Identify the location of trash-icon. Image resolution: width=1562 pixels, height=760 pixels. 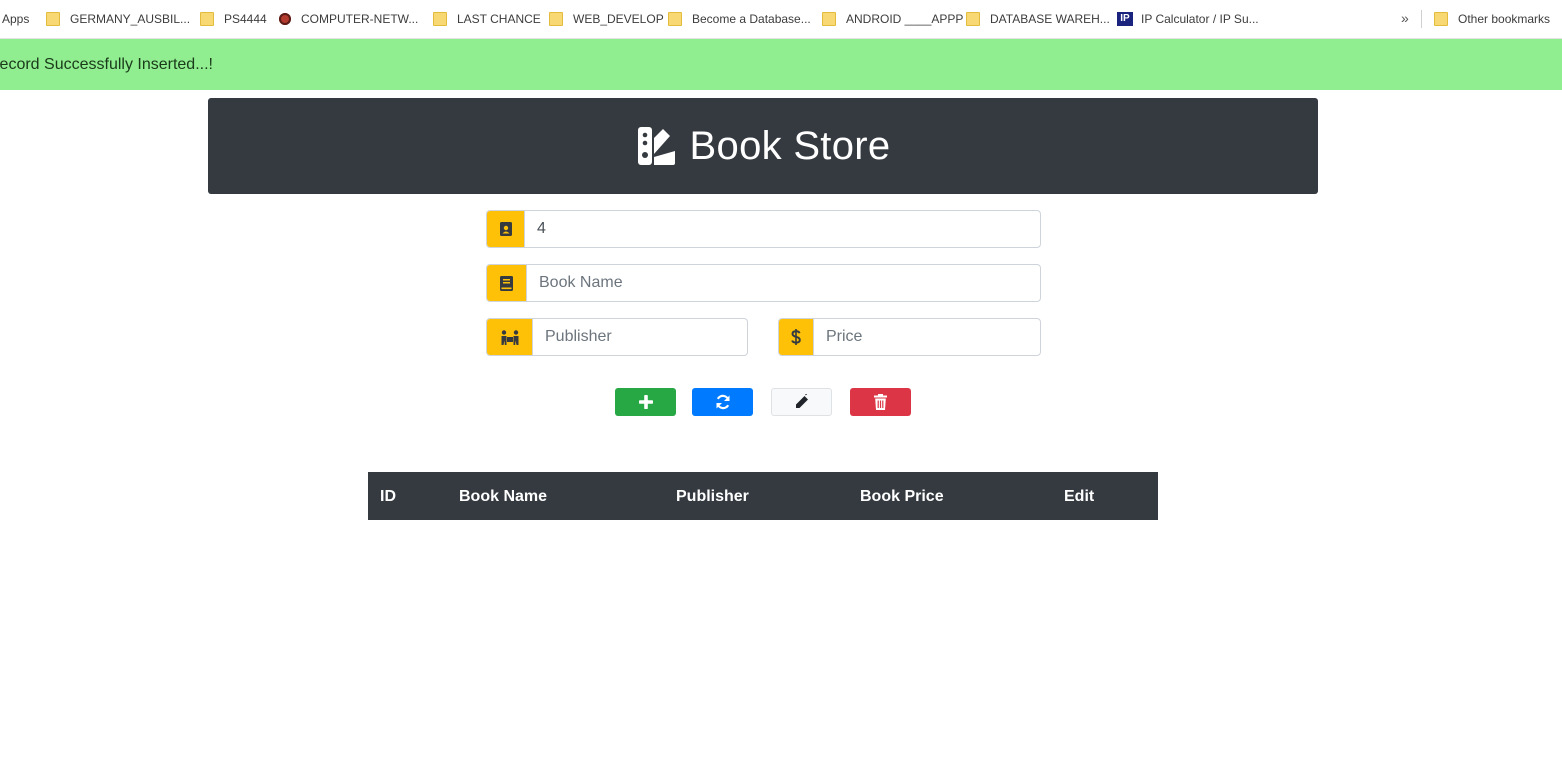
(880, 402).